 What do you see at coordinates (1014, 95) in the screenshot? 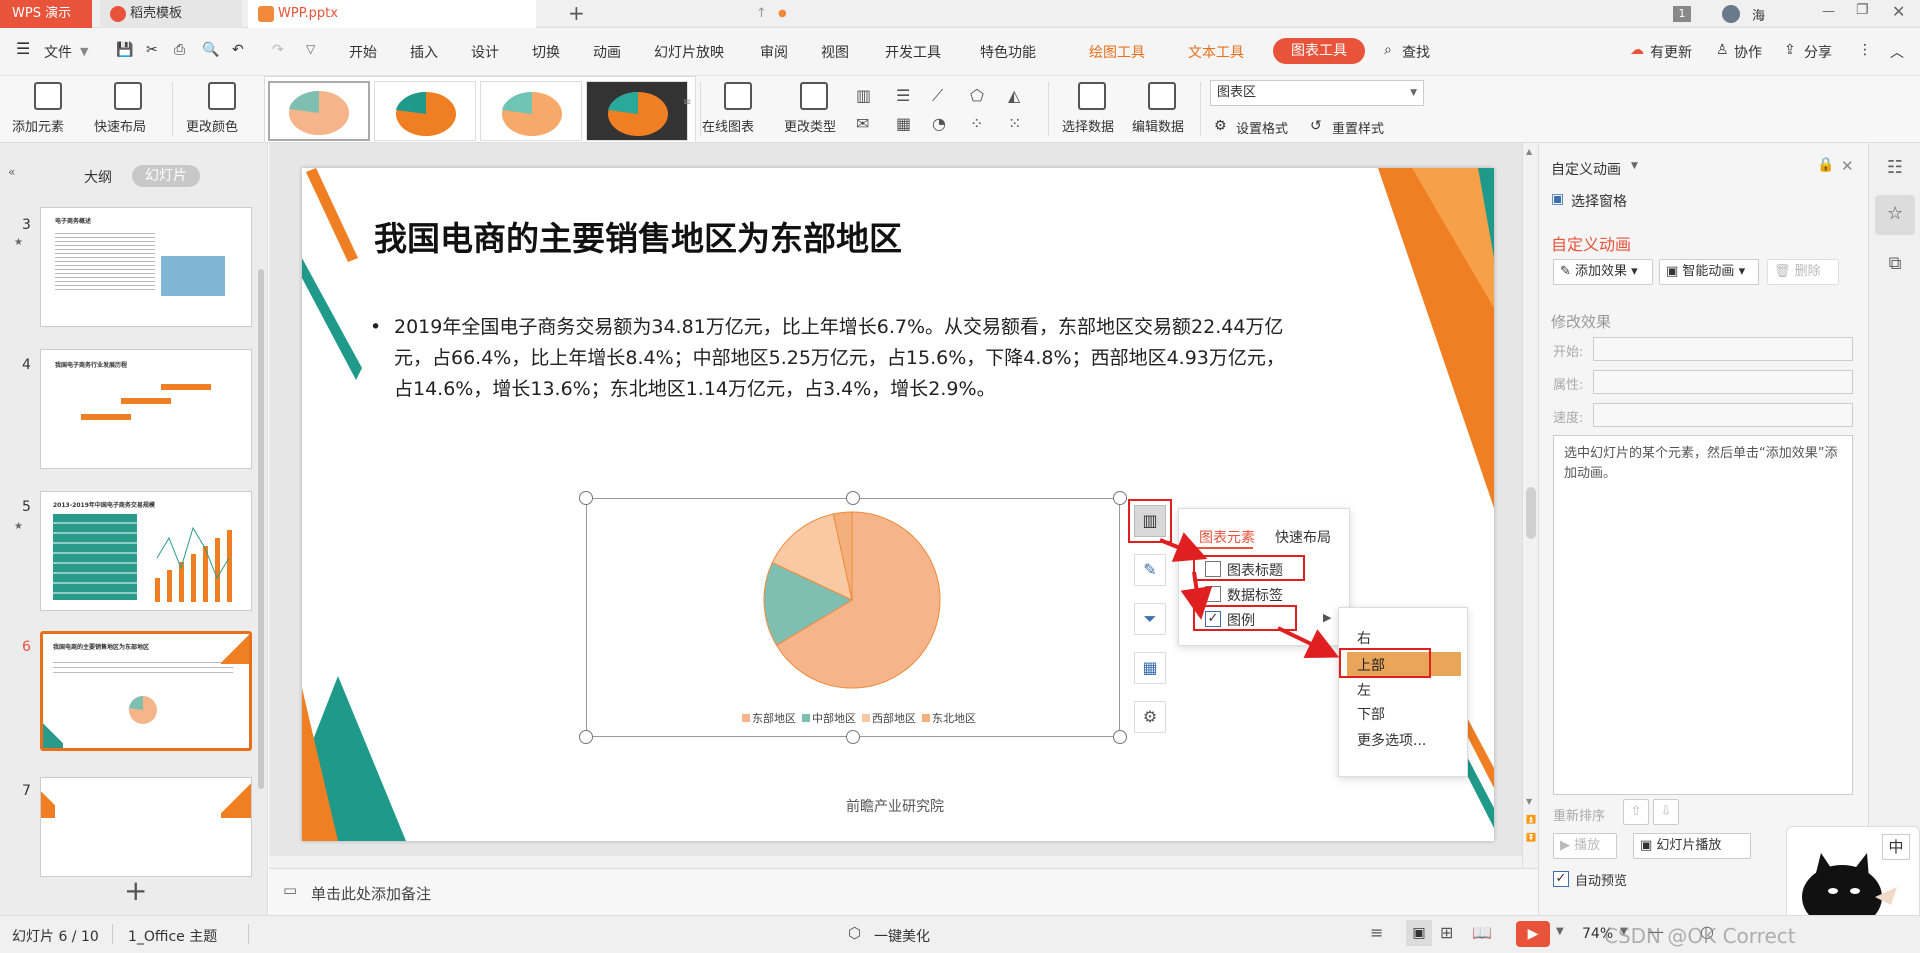
I see `area-chart-icon: ◭` at bounding box center [1014, 95].